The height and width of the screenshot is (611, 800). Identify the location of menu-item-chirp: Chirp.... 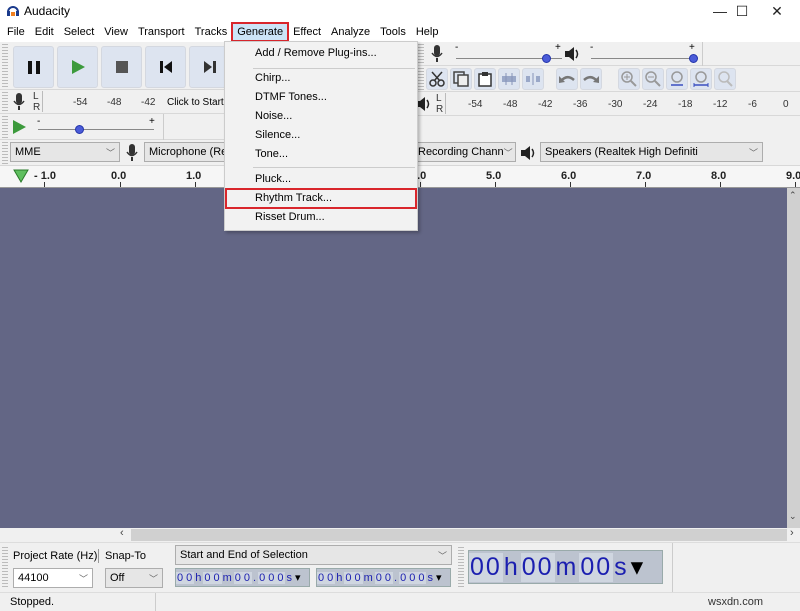
(321, 78).